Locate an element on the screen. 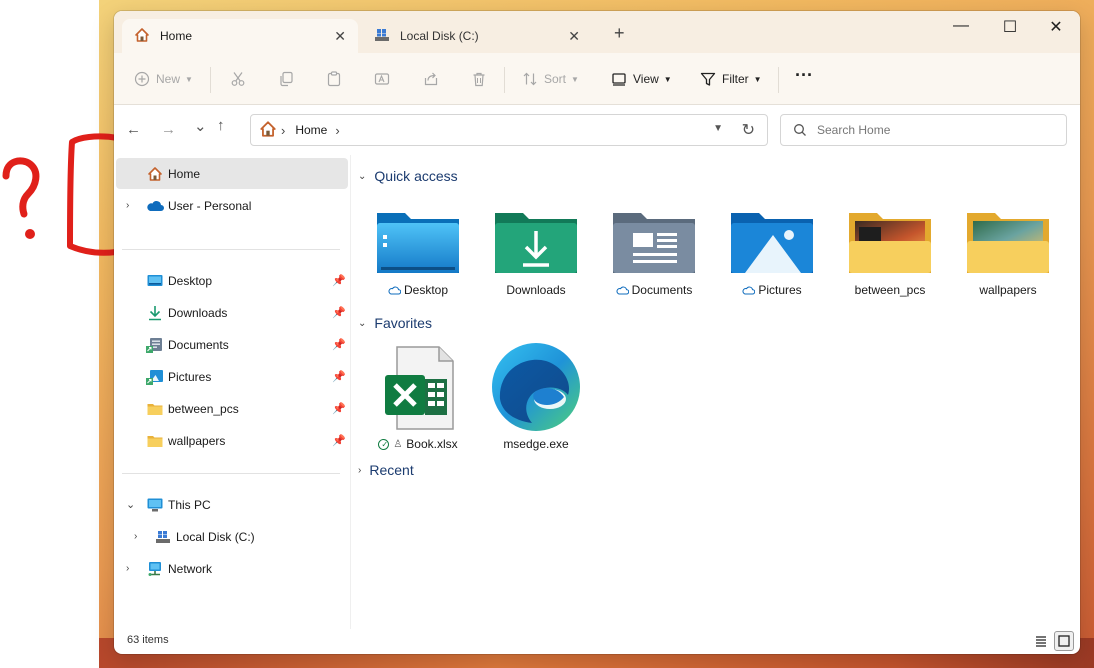 This screenshot has height=668, width=1094. favorites-header: ⌄ Favorites is located at coordinates (395, 323).